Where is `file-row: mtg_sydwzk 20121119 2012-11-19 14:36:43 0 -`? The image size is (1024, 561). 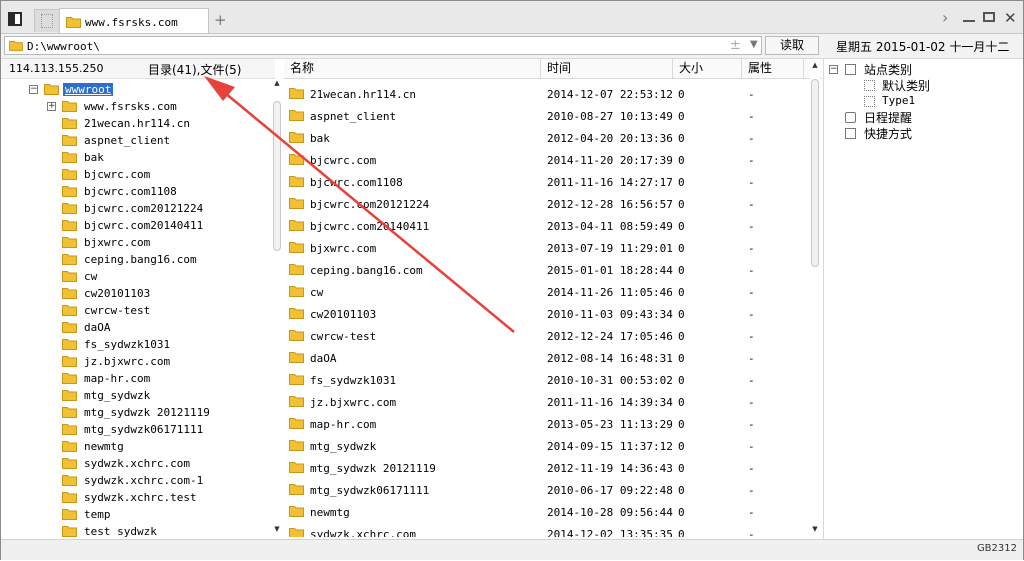 file-row: mtg_sydwzk 20121119 2012-11-19 14:36:43 0 - is located at coordinates (546, 466).